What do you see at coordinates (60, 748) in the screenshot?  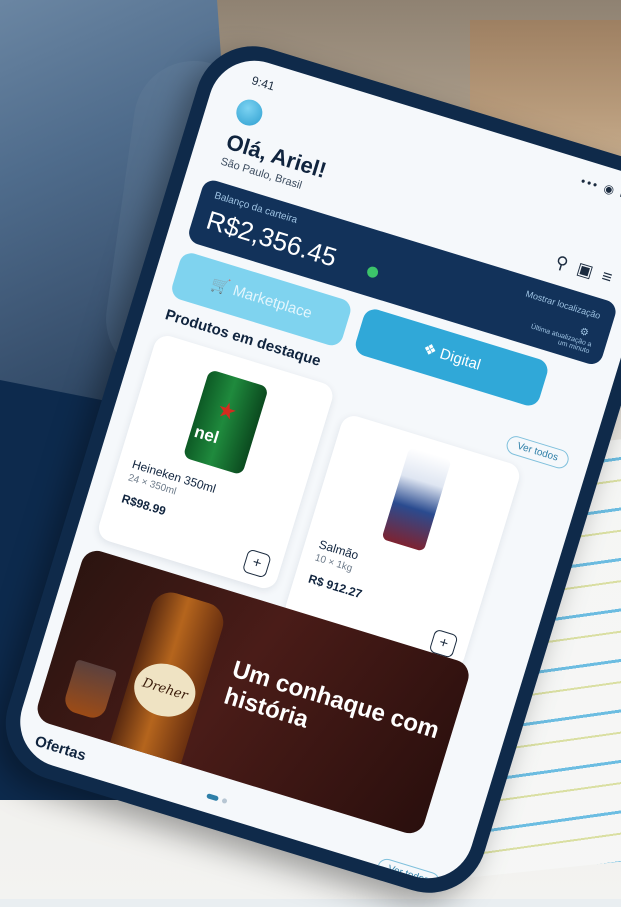 I see `offers-section-title: Ofertas` at bounding box center [60, 748].